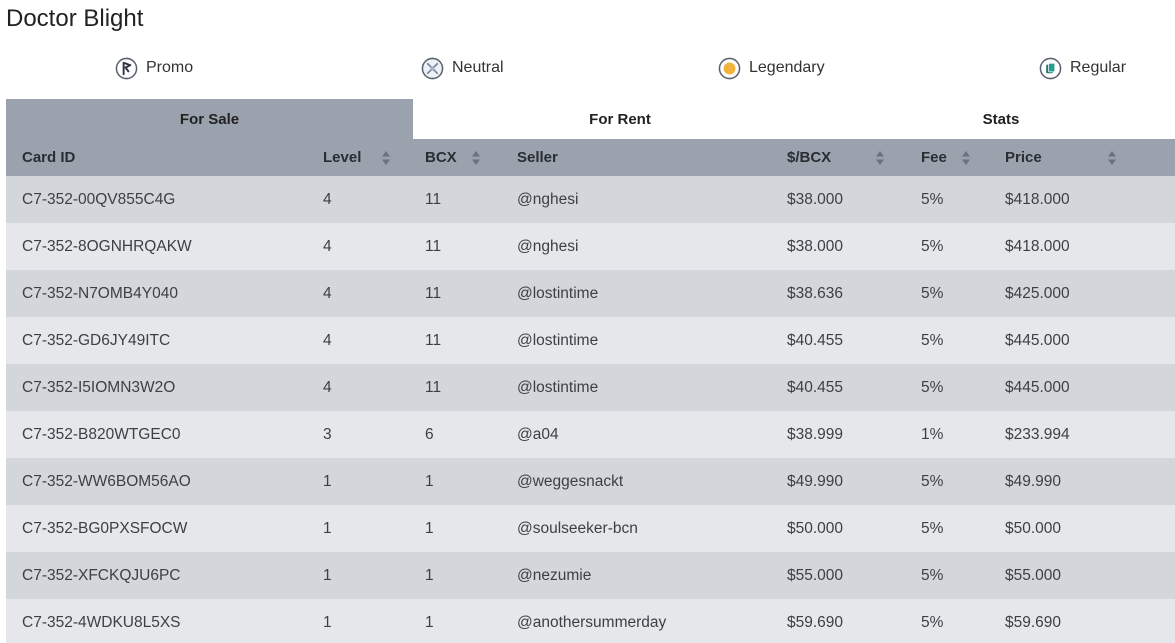 The image size is (1175, 643). I want to click on tag-regular-label: Regular, so click(1098, 67).